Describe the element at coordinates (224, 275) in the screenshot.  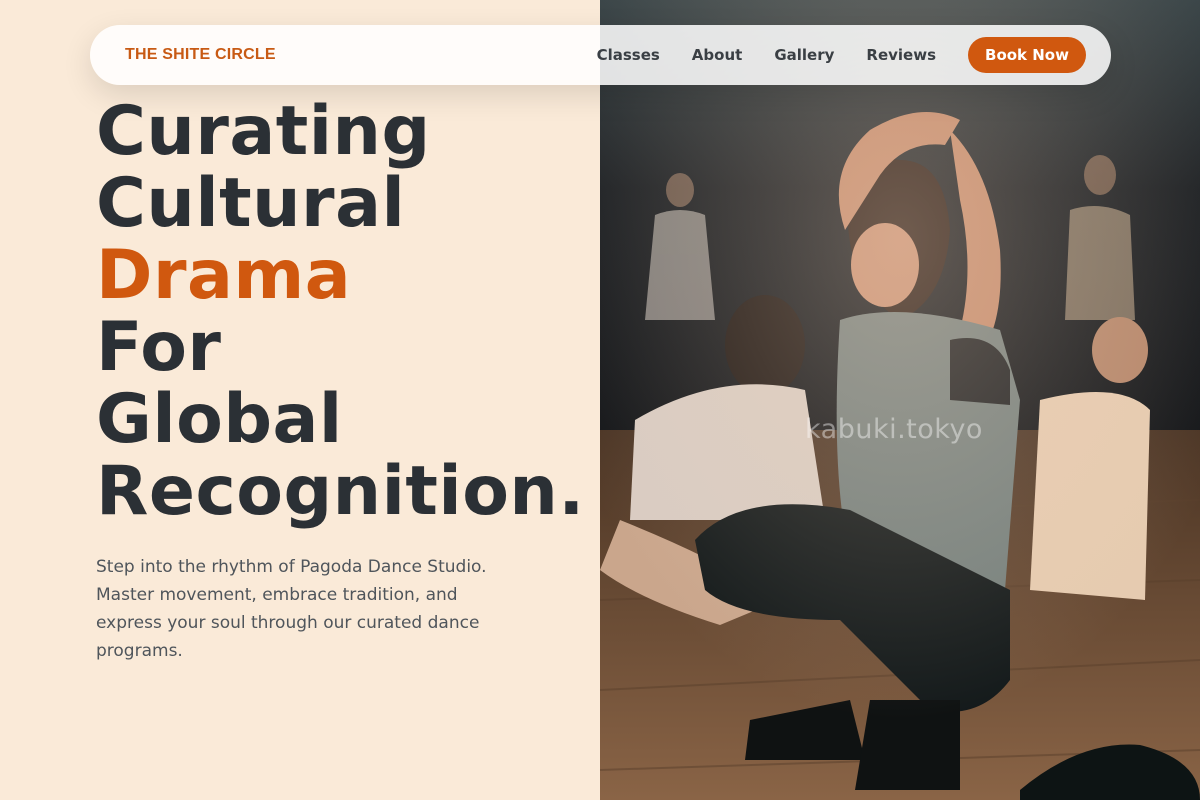
I see `headline-accent-word: Drama` at that location.